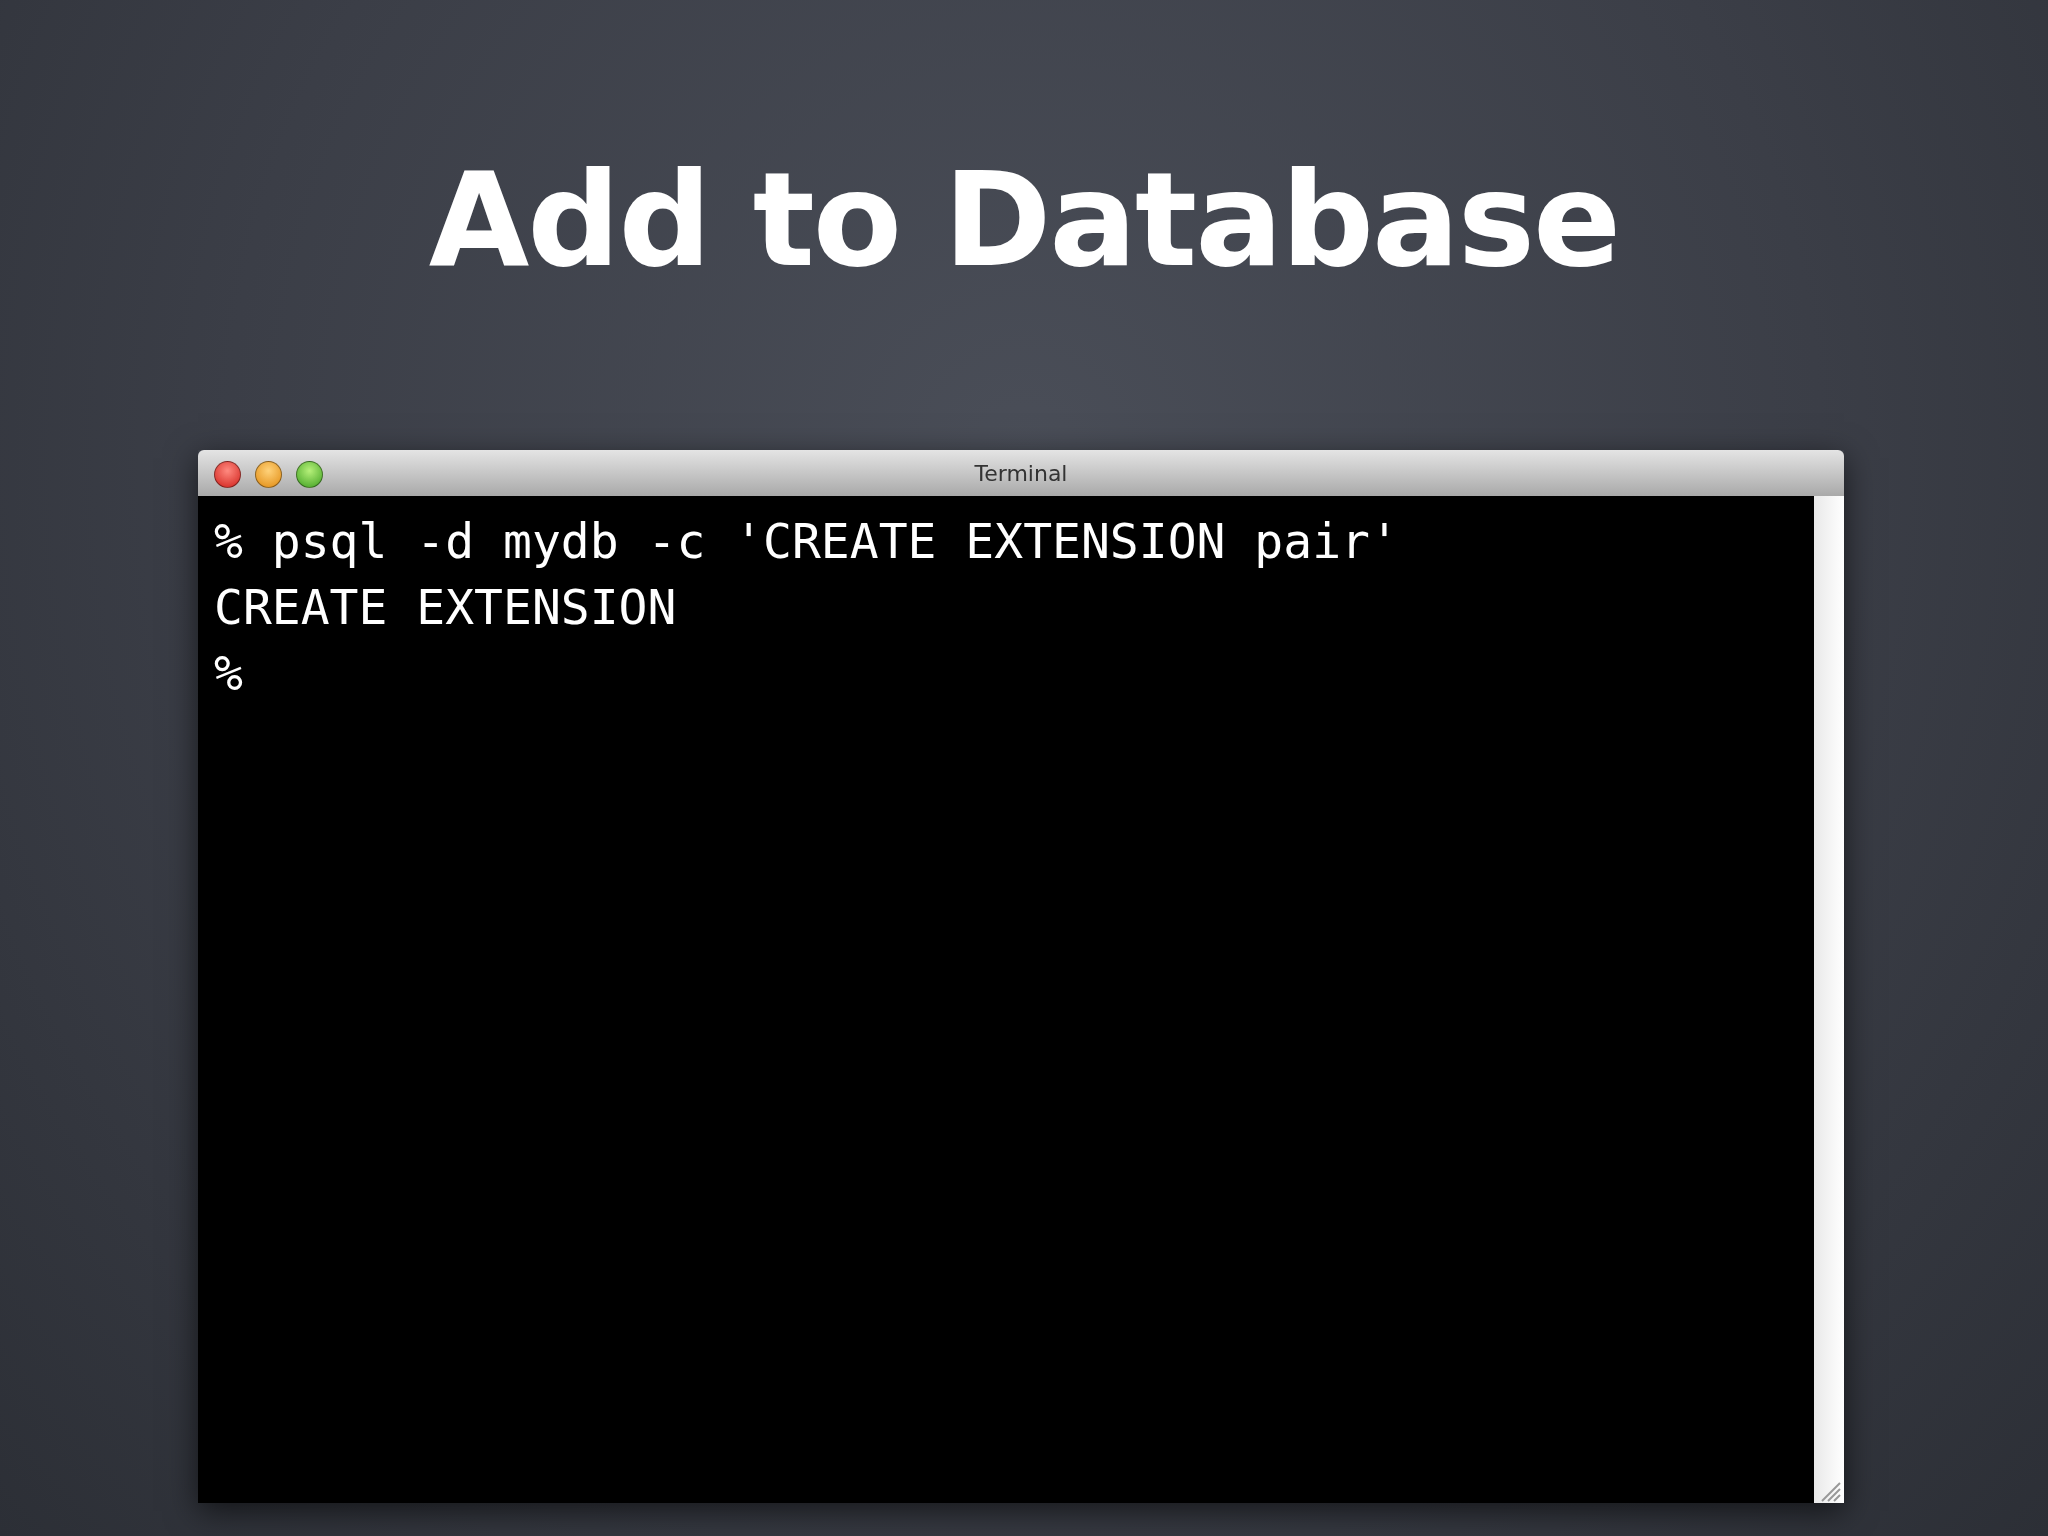 This screenshot has width=2048, height=1536. What do you see at coordinates (806, 541) in the screenshot?
I see `terminal-line: % psql -d mydb -c 'CREATE EXTENSION pair'` at bounding box center [806, 541].